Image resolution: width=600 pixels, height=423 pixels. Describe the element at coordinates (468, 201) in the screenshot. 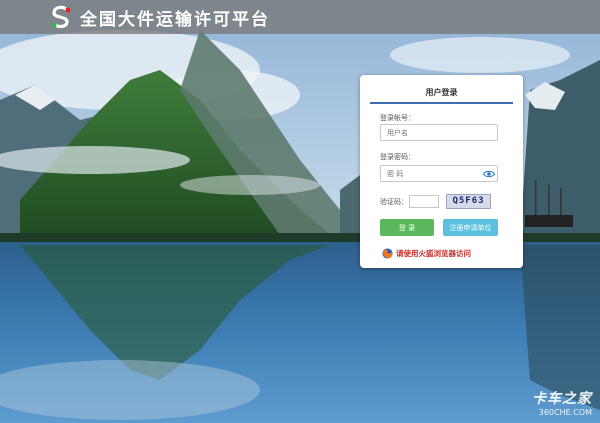

I see `captcha-image: Q5F63` at that location.